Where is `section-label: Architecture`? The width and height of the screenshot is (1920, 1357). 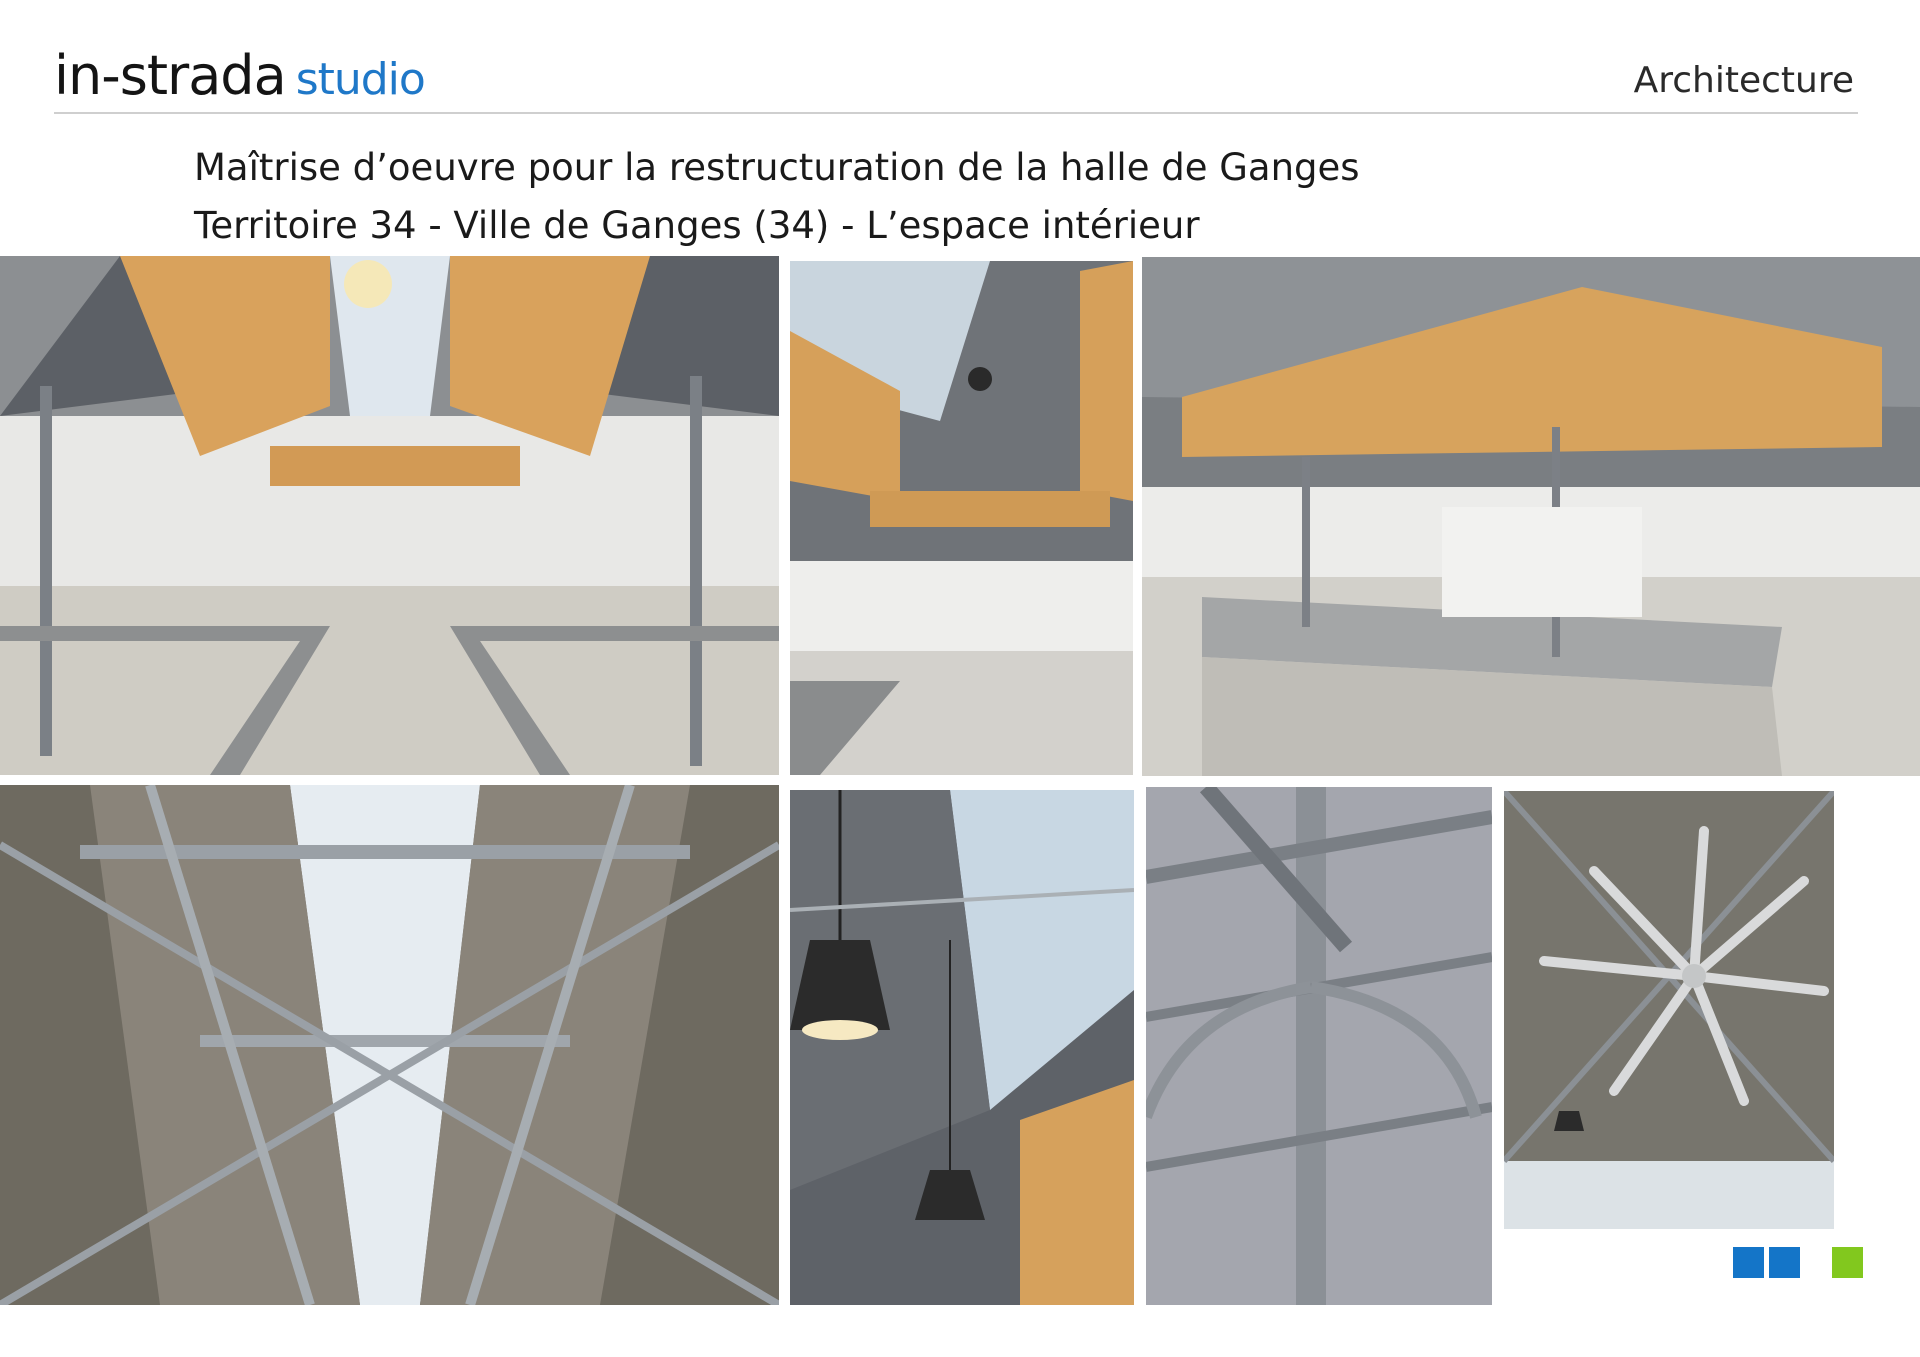
section-label: Architecture is located at coordinates (1743, 80).